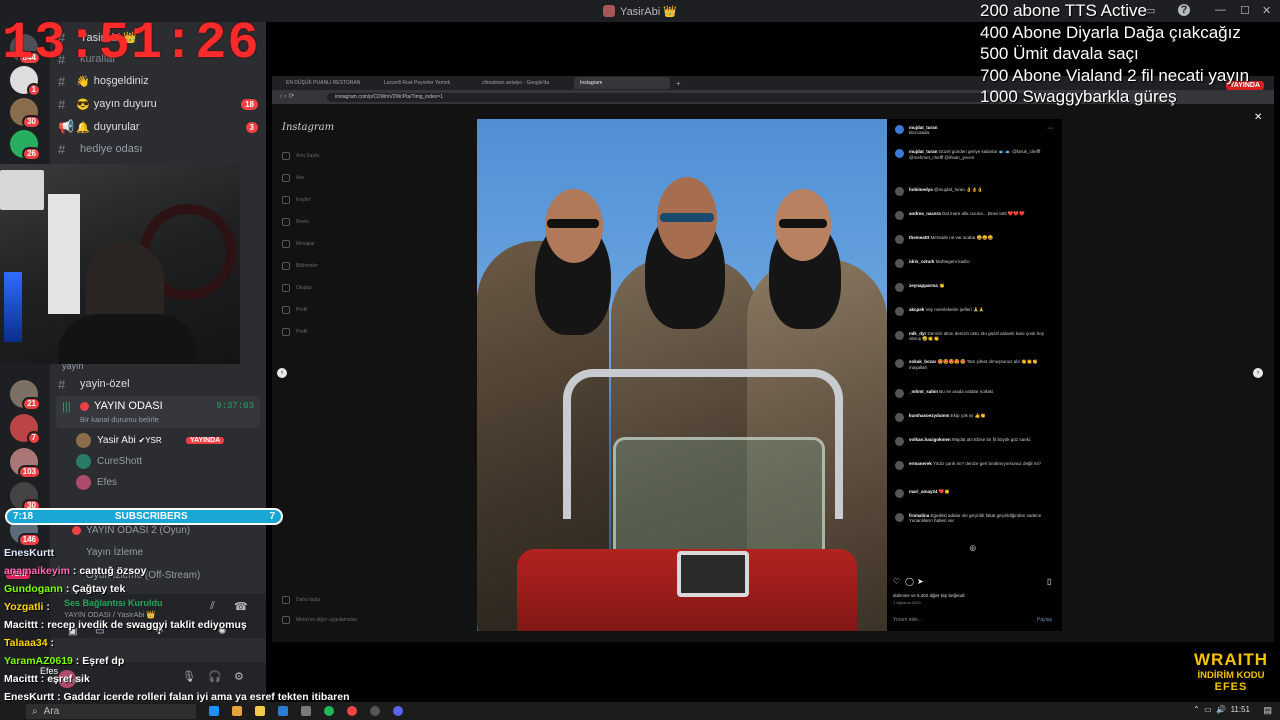 This screenshot has height=720, width=1280. What do you see at coordinates (1231, 671) in the screenshot?
I see `sponsor-logo: WRAITH İNDİRİM KODU EFES` at bounding box center [1231, 671].